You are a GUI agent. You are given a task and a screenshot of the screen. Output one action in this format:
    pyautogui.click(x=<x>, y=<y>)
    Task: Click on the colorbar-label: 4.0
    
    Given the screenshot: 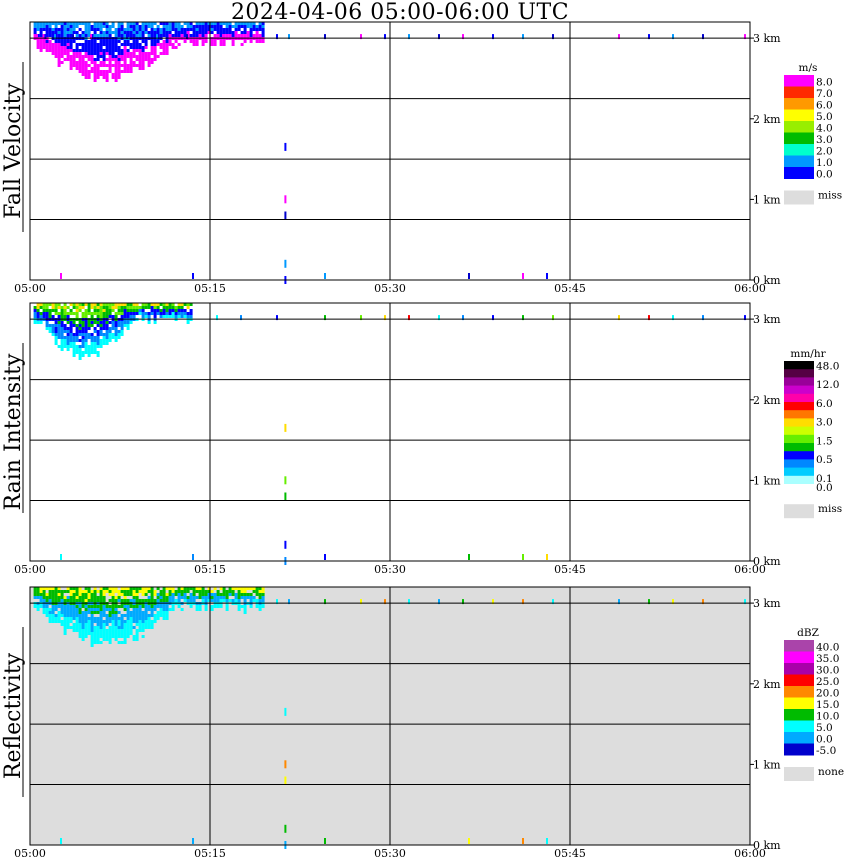 What is the action you would take?
    pyautogui.click(x=824, y=129)
    